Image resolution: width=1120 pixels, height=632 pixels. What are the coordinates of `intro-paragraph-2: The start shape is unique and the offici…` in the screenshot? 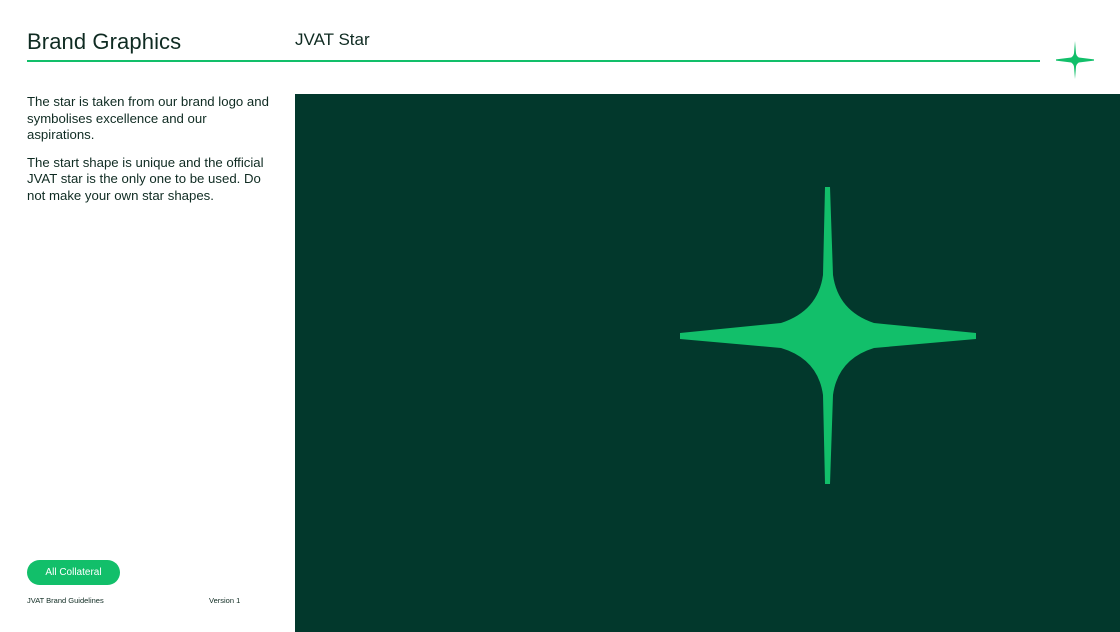 It's located at (145, 178).